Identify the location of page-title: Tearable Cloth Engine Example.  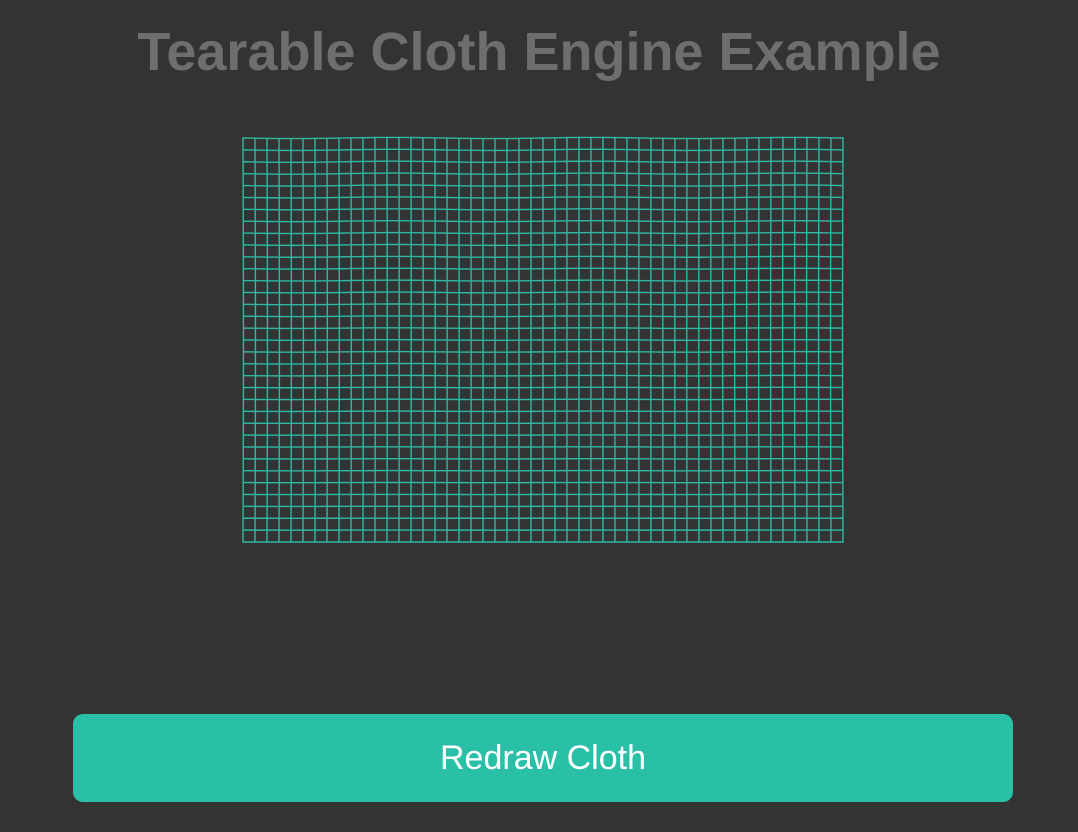
(539, 52).